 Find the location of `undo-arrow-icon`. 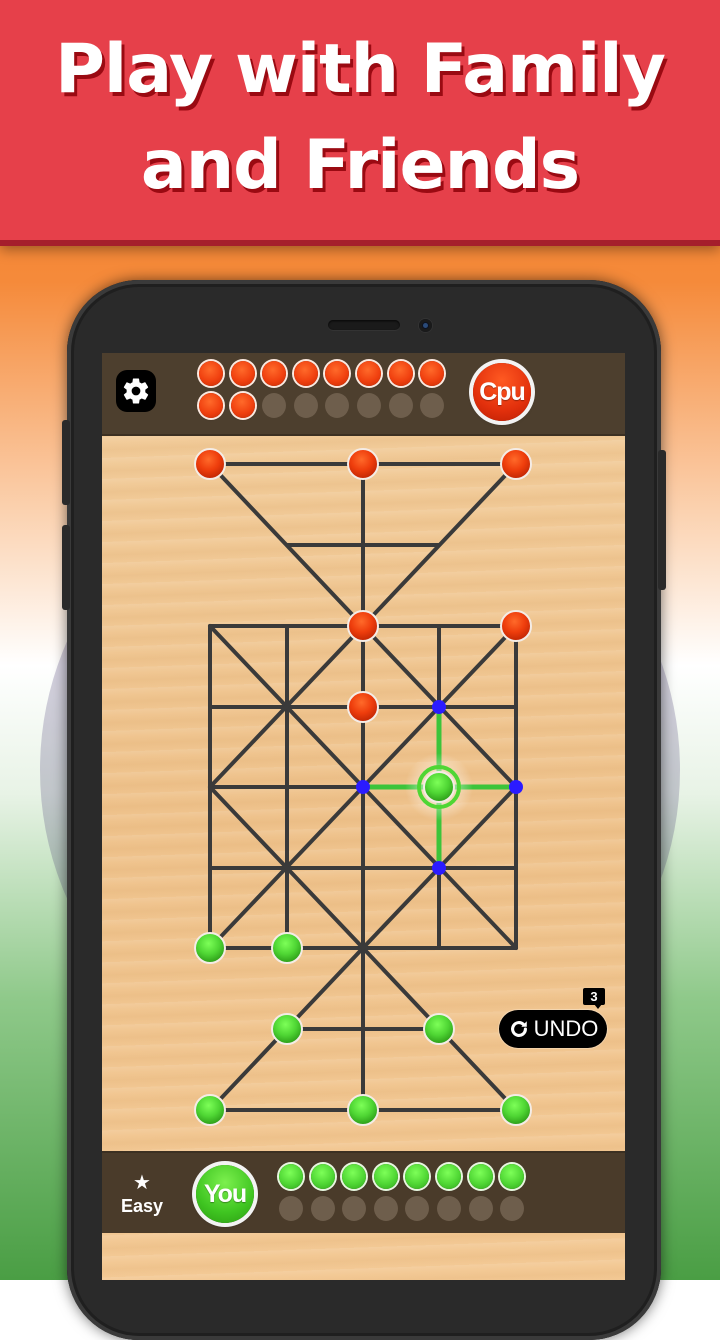

undo-arrow-icon is located at coordinates (518, 1029).